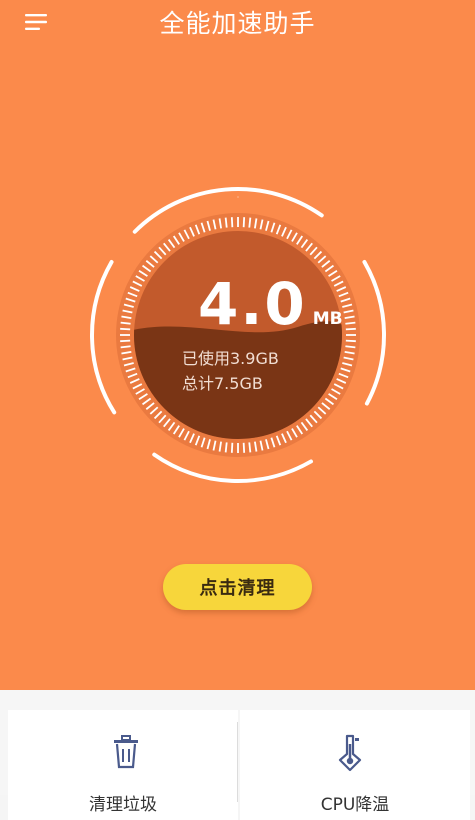 The height and width of the screenshot is (820, 475). Describe the element at coordinates (355, 805) in the screenshot. I see `feature-label-cpu-cooling: CPU降温` at that location.